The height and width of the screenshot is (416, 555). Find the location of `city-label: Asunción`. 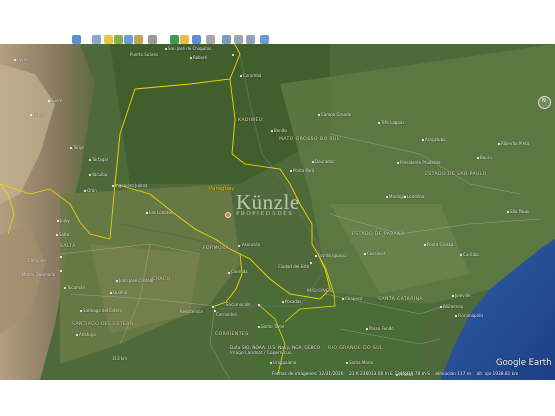

city-label: Asunción is located at coordinates (251, 244).